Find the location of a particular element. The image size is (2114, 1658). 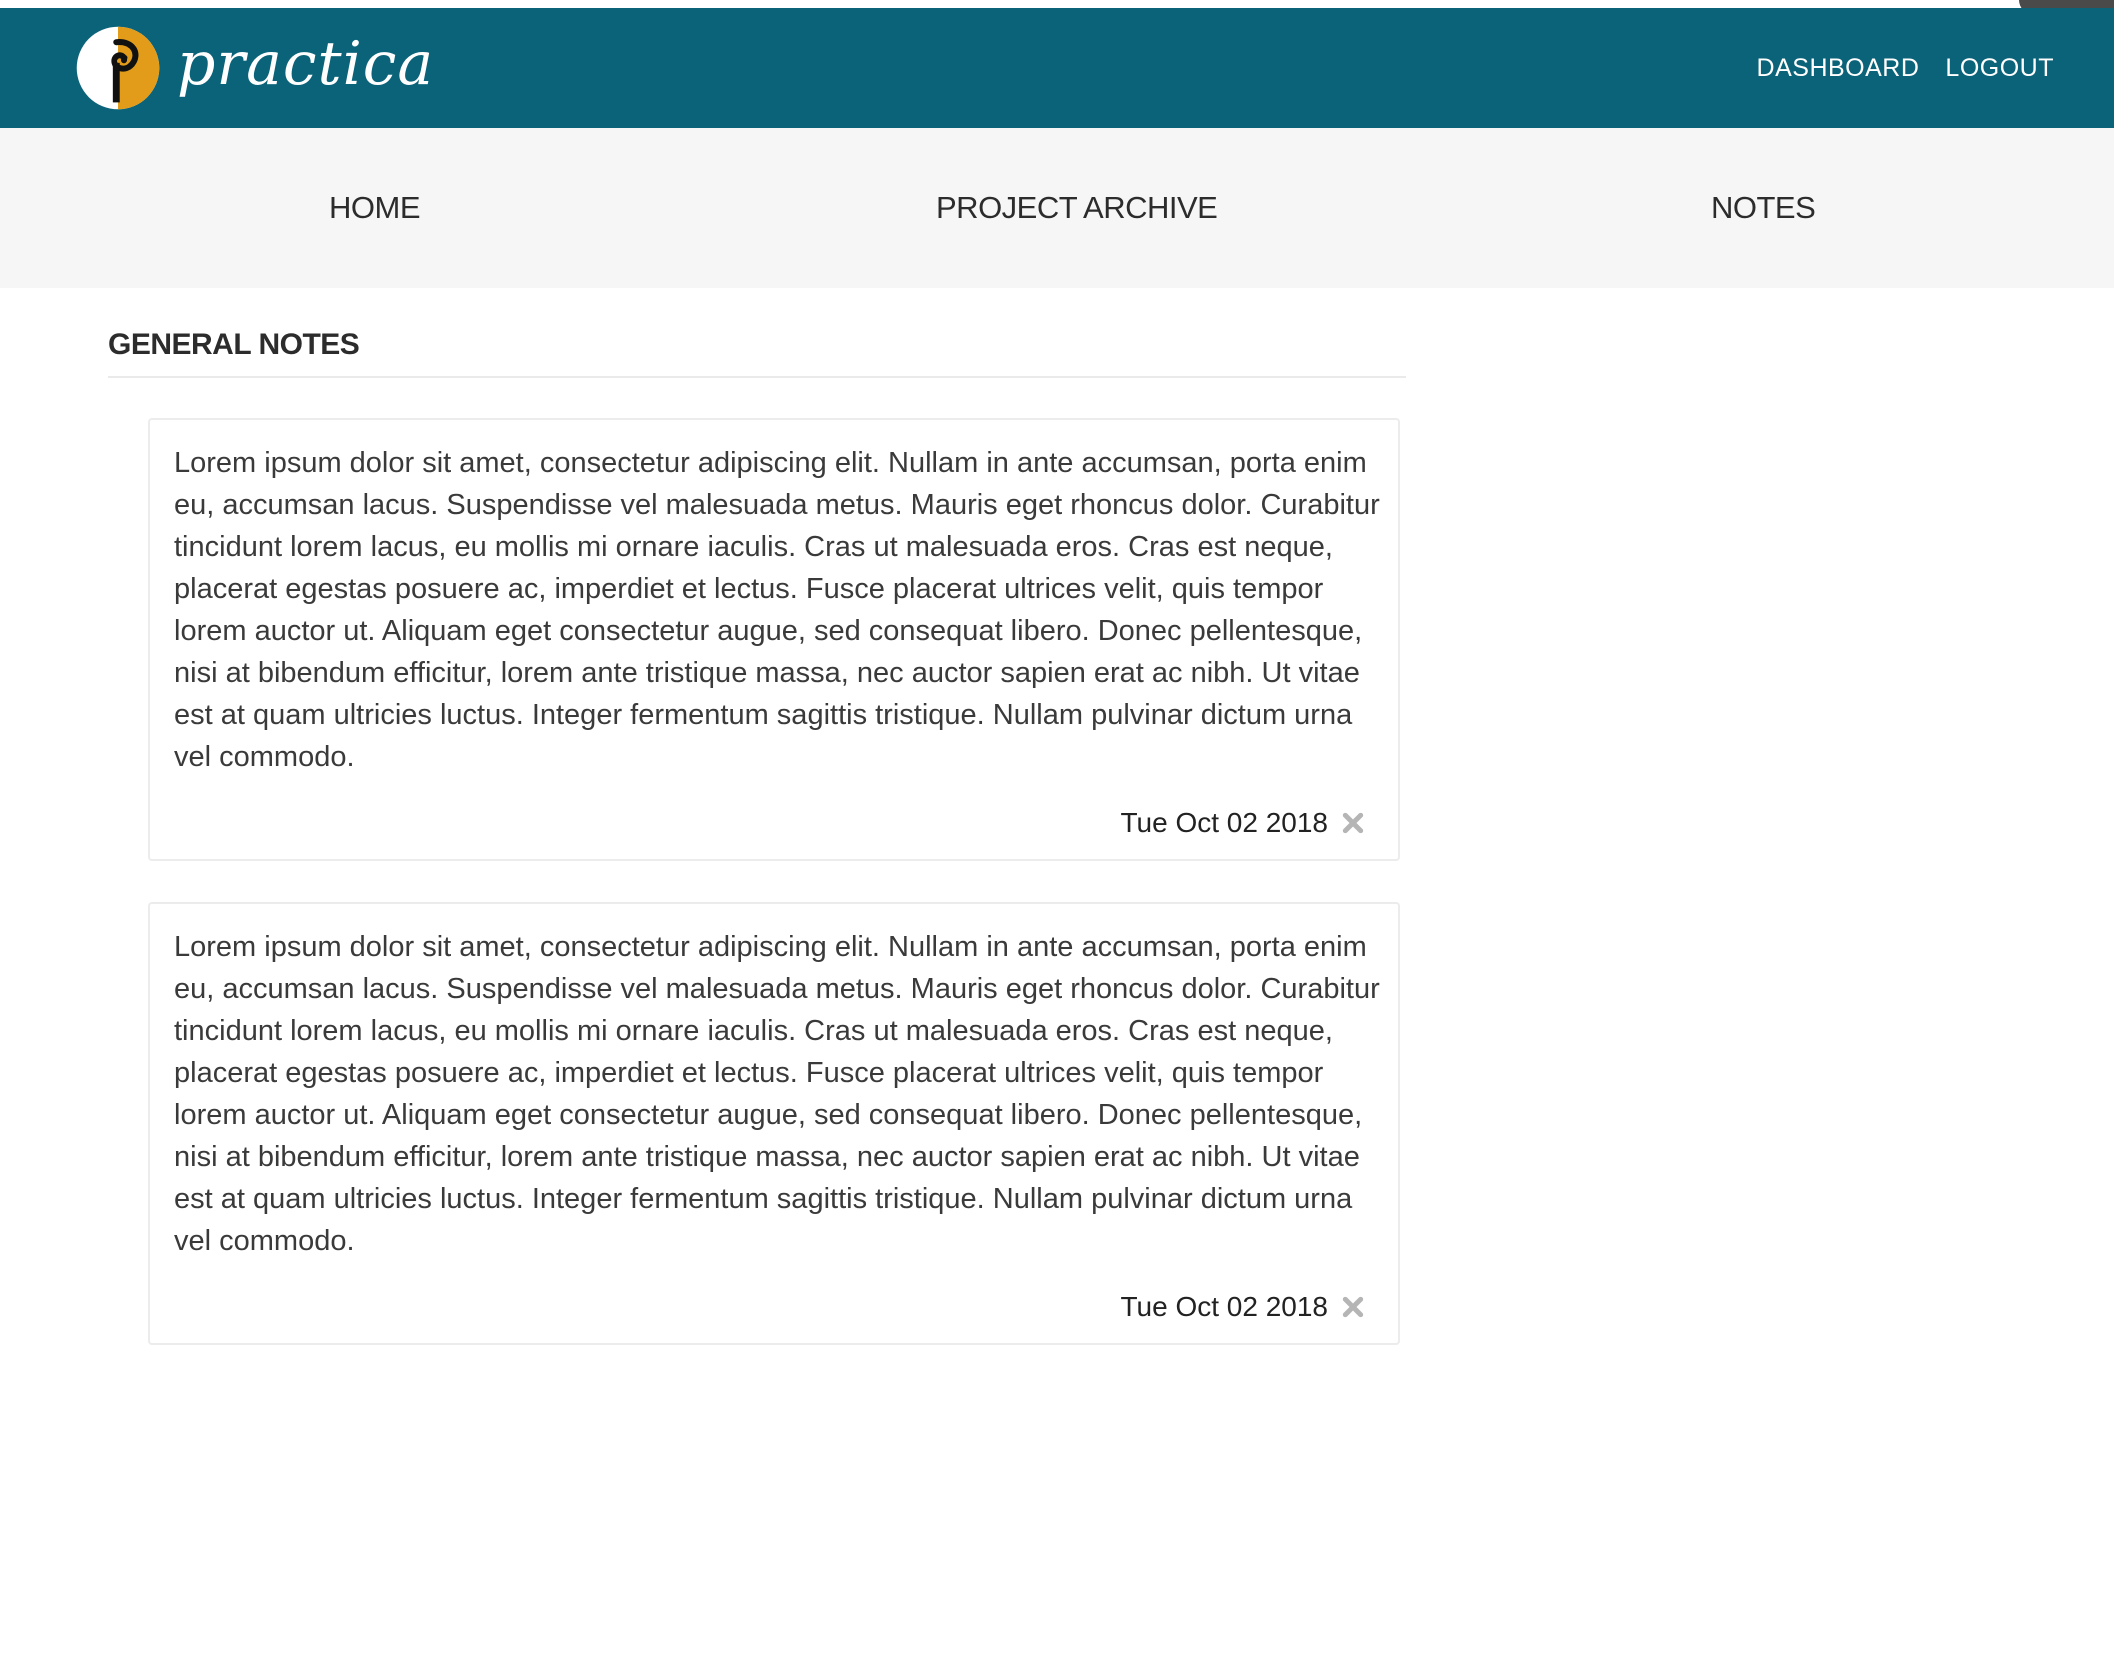

nav-notes: NOTES is located at coordinates (1763, 208).